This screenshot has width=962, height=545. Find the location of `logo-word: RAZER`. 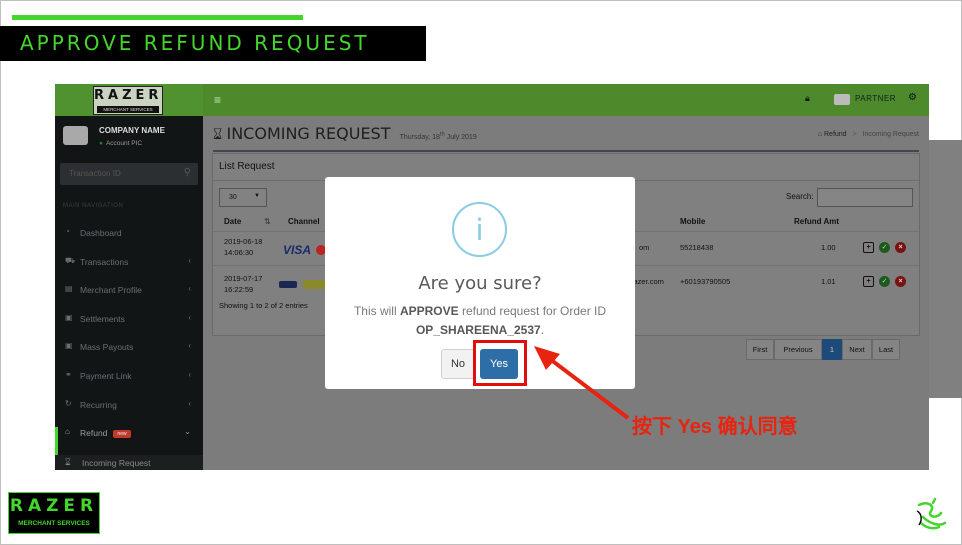

logo-word: RAZER is located at coordinates (128, 95).